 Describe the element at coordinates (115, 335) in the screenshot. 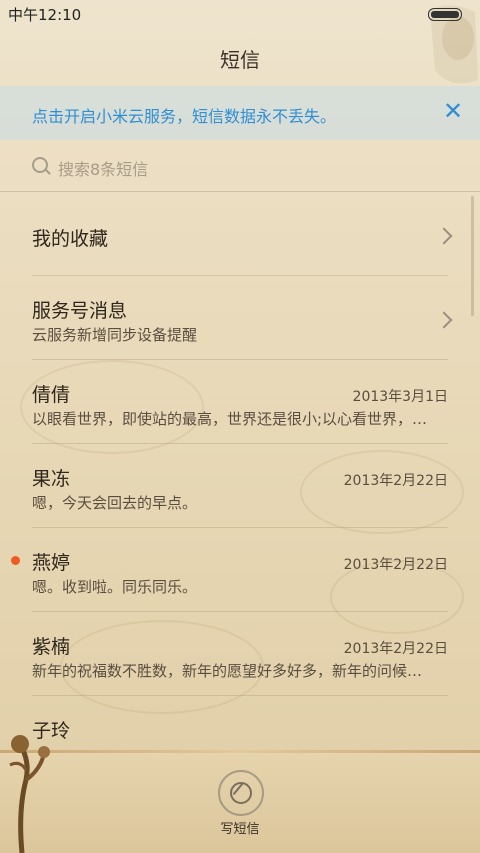

I see `list-item-preview: 云服务新增同步设备提醒` at that location.